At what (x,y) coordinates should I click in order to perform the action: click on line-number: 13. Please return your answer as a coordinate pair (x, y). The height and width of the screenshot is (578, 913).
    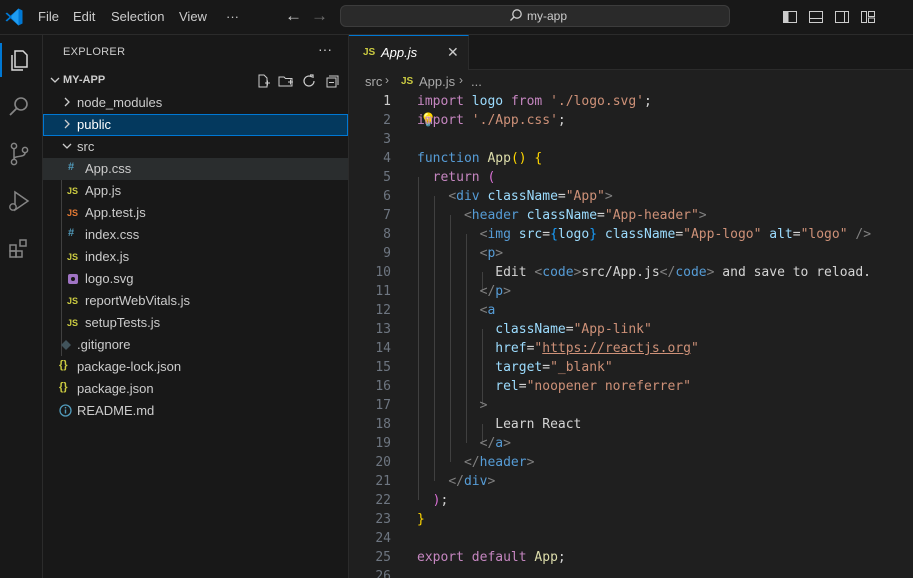
    Looking at the image, I should click on (383, 329).